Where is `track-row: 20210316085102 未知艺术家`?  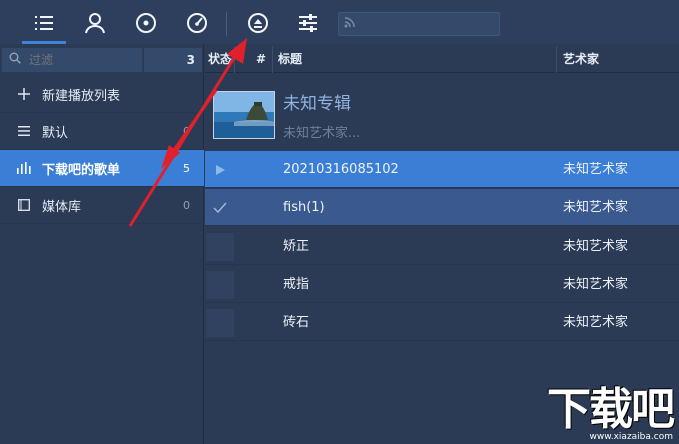 track-row: 20210316085102 未知艺术家 is located at coordinates (442, 169).